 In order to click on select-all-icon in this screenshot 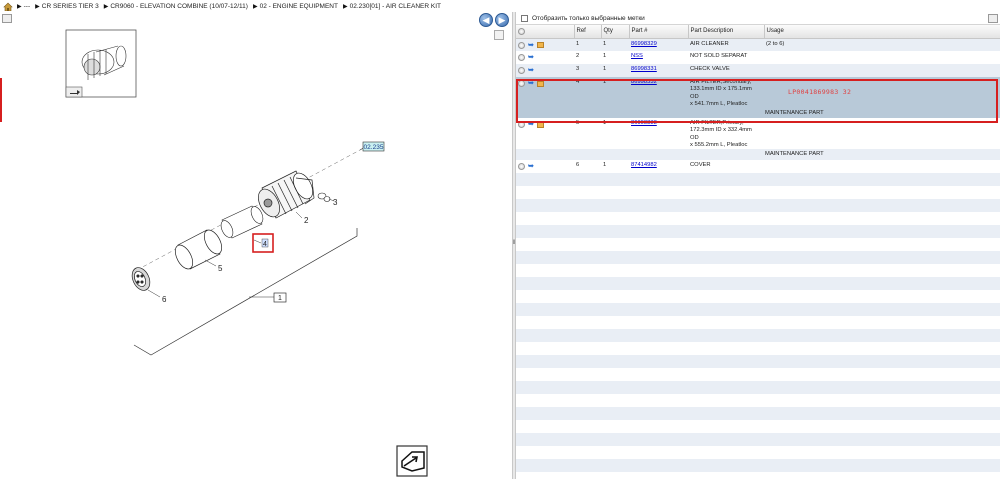, I will do `click(521, 31)`.